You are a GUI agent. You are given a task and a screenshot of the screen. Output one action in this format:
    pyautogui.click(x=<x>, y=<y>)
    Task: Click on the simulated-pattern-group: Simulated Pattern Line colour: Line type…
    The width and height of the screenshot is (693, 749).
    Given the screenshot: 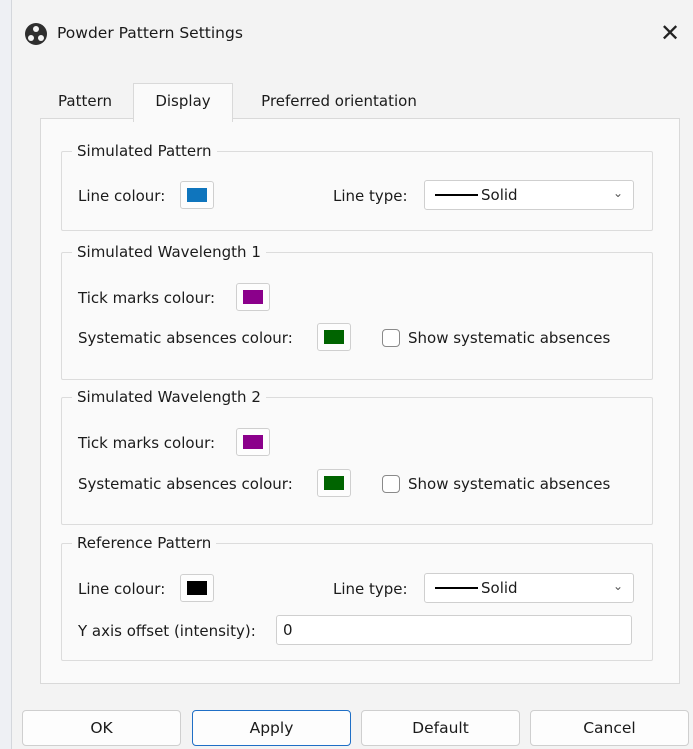 What is the action you would take?
    pyautogui.click(x=357, y=186)
    